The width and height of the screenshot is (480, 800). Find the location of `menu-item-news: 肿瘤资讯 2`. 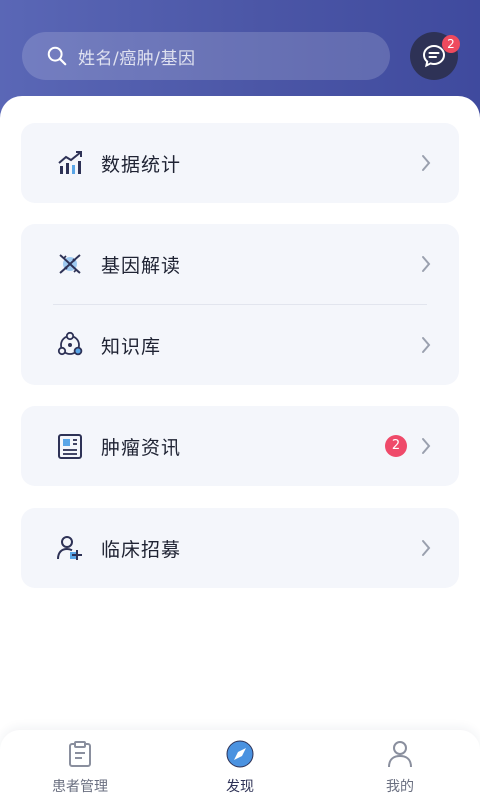

menu-item-news: 肿瘤资讯 2 is located at coordinates (240, 446).